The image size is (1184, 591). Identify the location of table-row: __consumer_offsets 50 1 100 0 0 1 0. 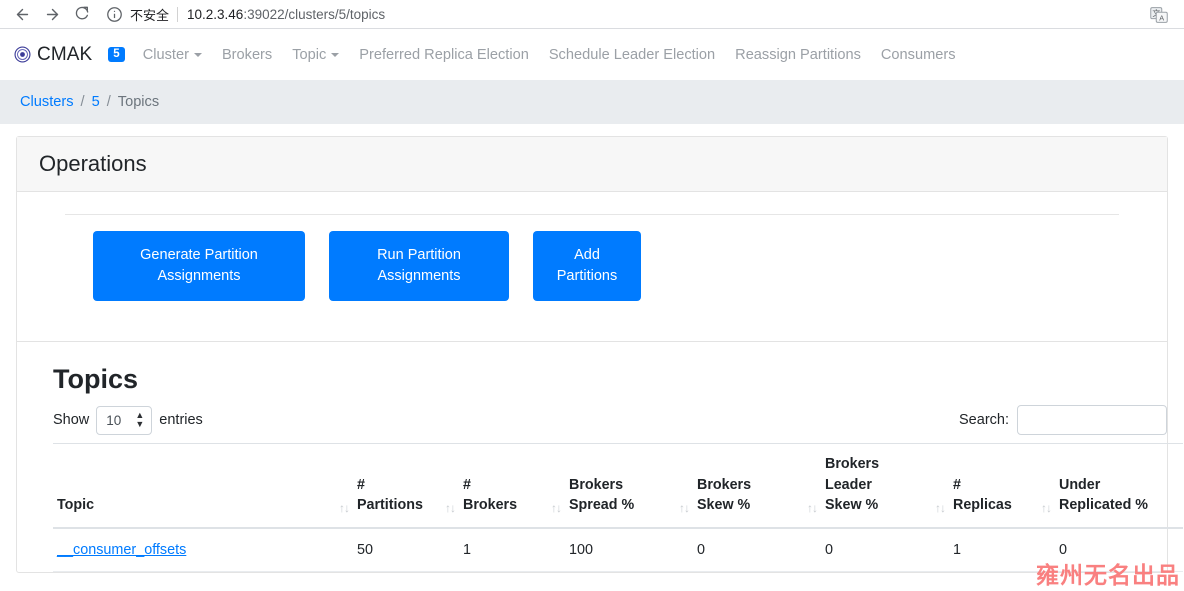
(618, 550).